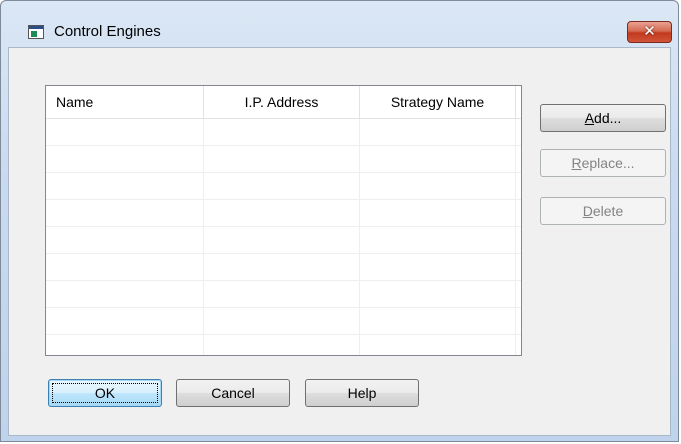 The image size is (681, 444). I want to click on close-button: ✕, so click(649, 32).